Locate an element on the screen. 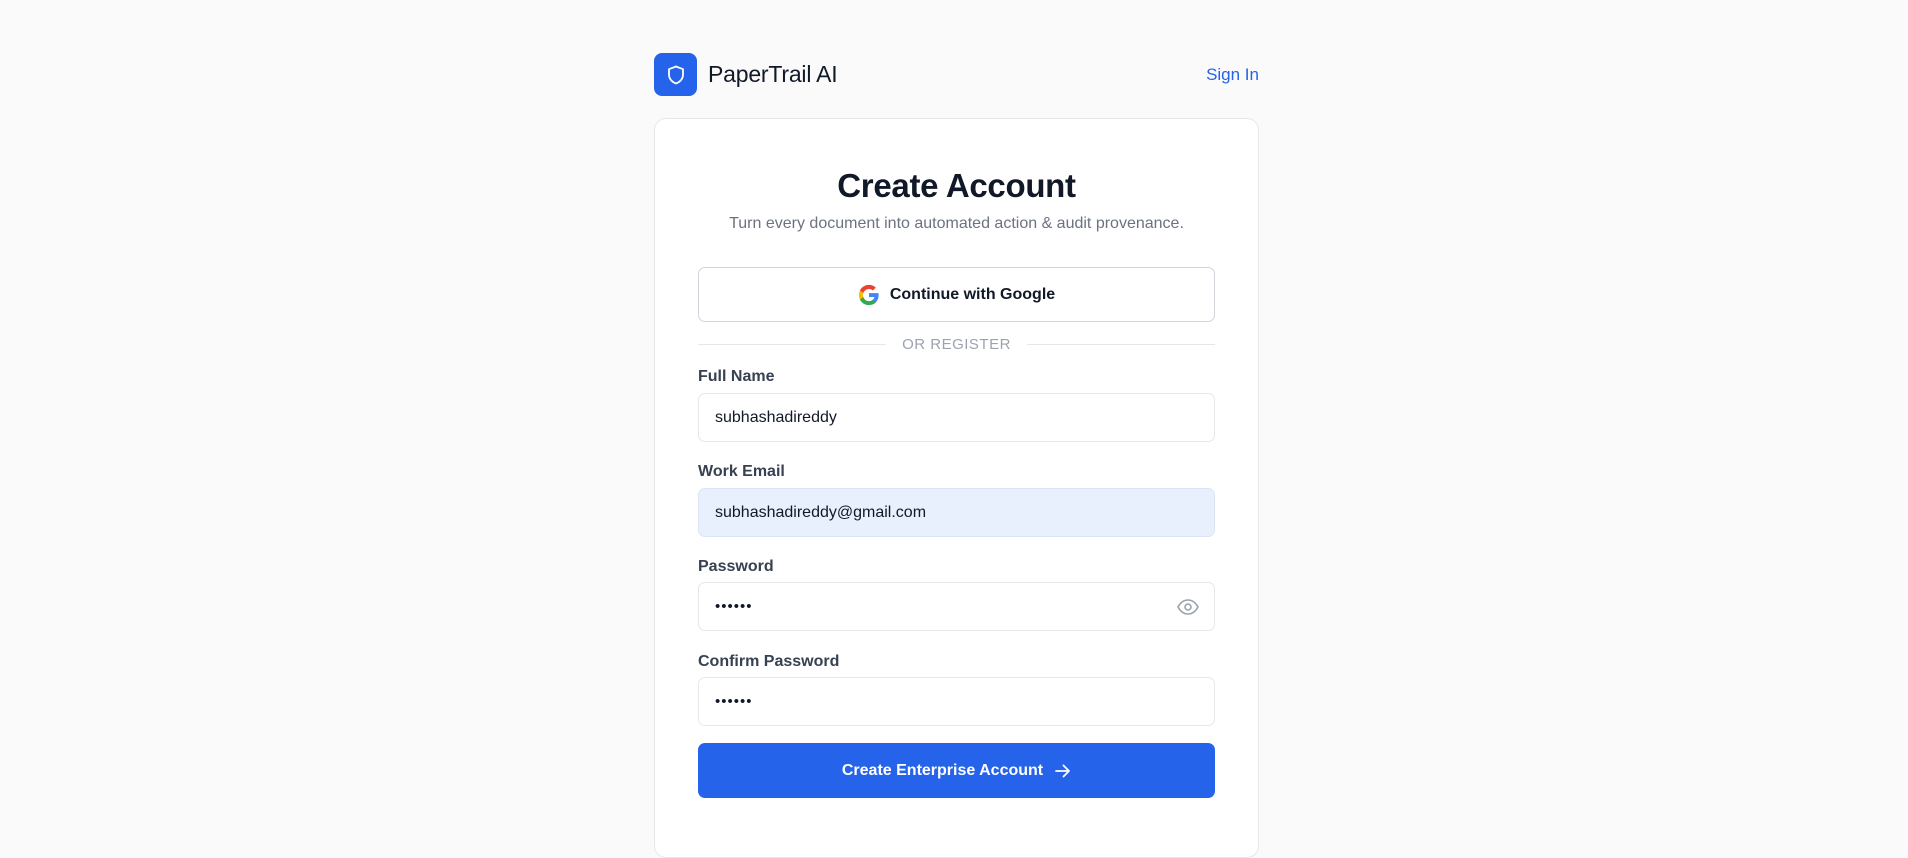 The height and width of the screenshot is (858, 1908). confirm-password-input is located at coordinates (956, 701).